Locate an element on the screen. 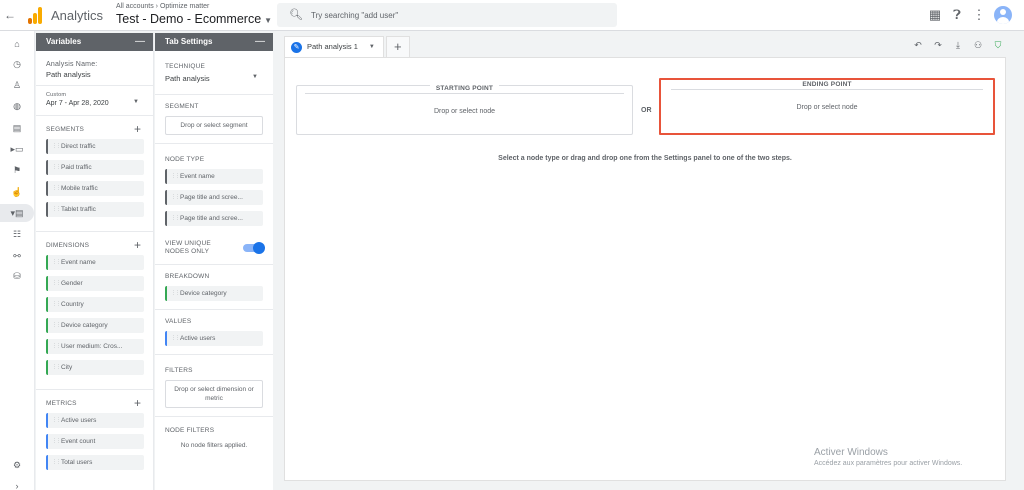 This screenshot has width=1024, height=490. flag-icon: ⚑ is located at coordinates (17, 170).